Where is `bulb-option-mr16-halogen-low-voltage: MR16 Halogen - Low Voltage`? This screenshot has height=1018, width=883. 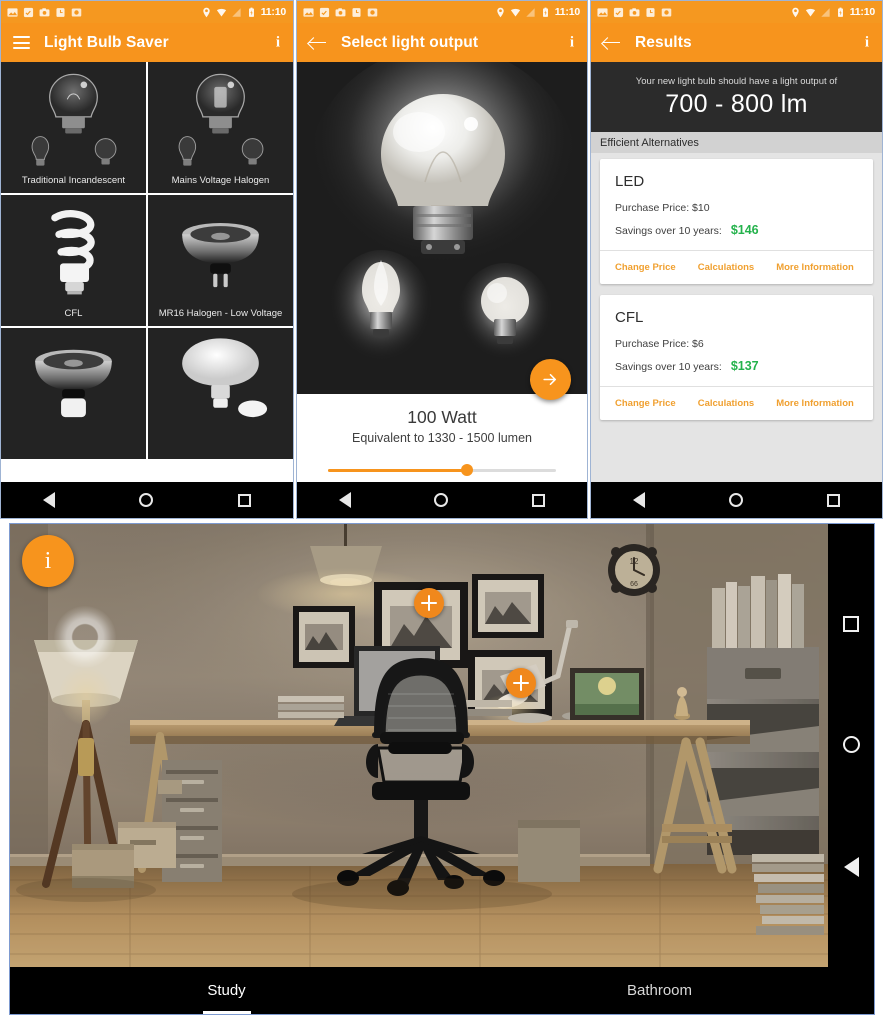 bulb-option-mr16-halogen-low-voltage: MR16 Halogen - Low Voltage is located at coordinates (220, 260).